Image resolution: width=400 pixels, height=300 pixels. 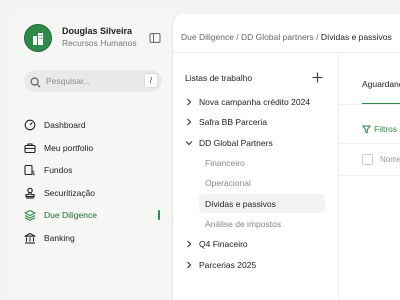 I want to click on funds-icon: $, so click(x=30, y=170).